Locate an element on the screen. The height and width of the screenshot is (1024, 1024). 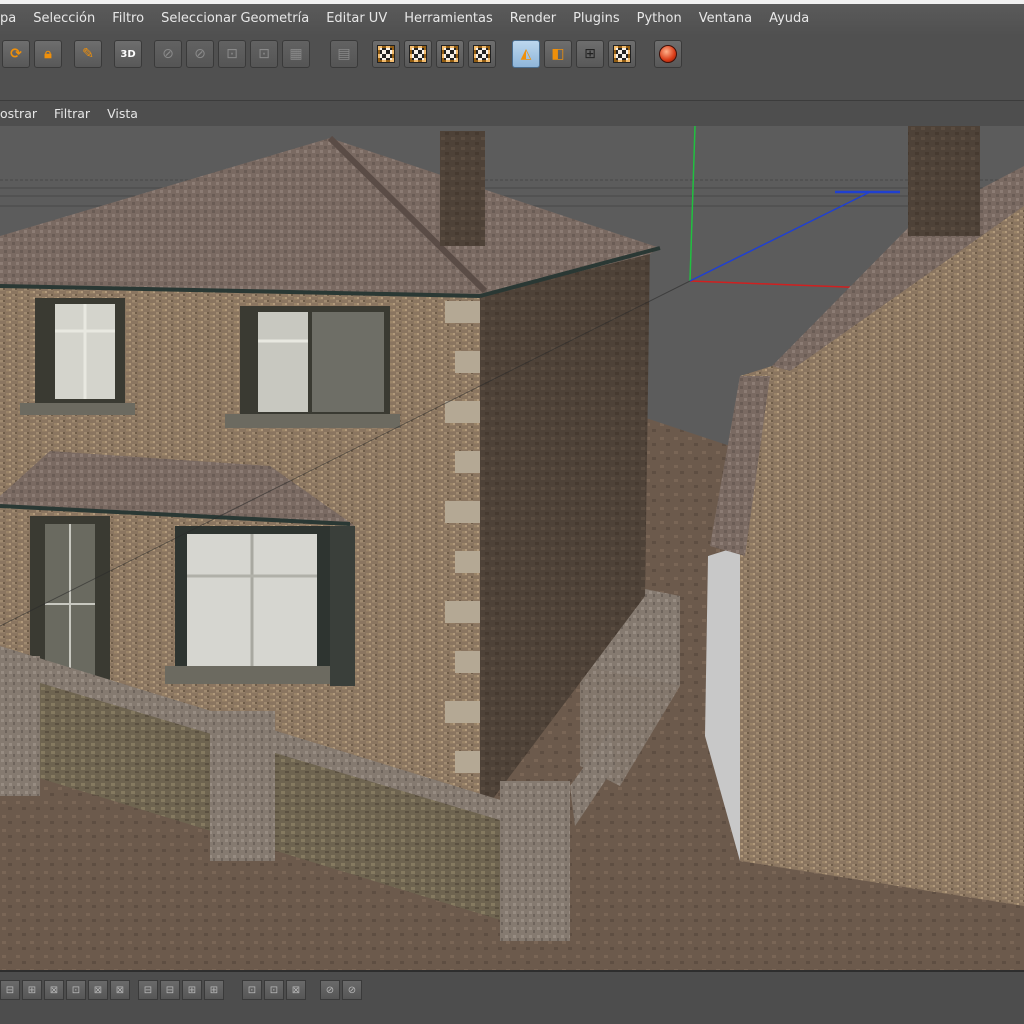
toolbar-group-1: ⟳ 🔒︎ is located at coordinates (34, 54).